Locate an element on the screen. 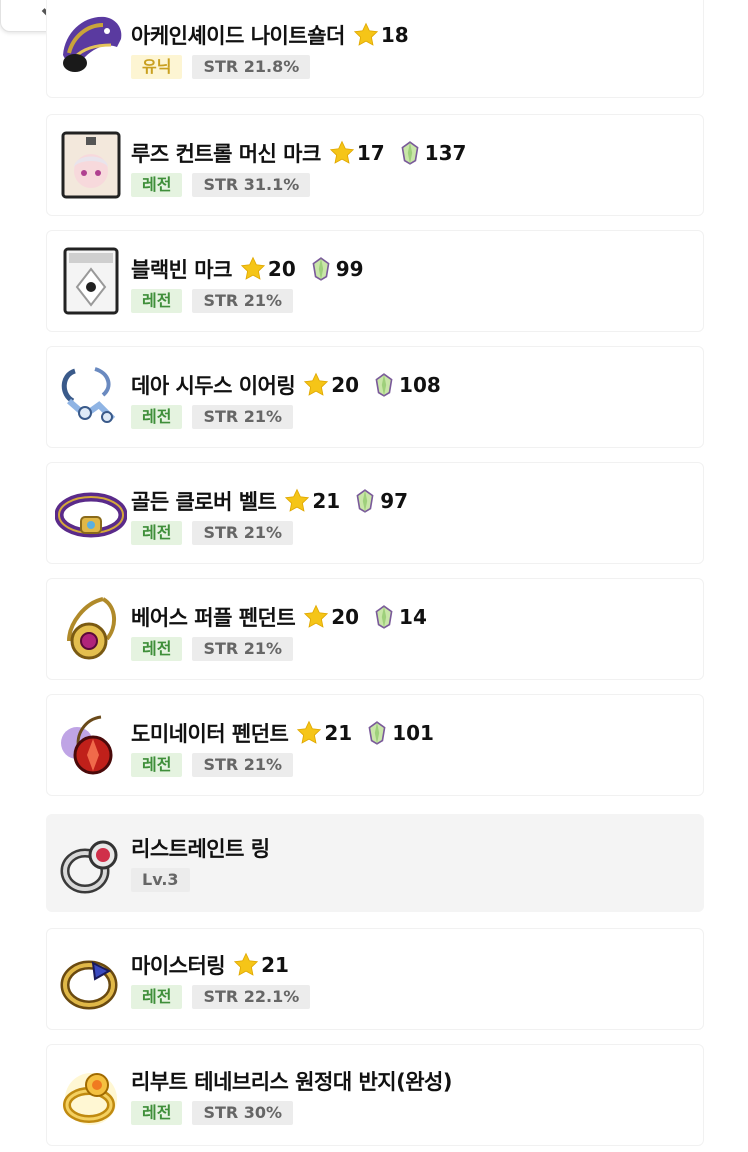 This screenshot has width=748, height=1152. blackbean-mark-icon is located at coordinates (91, 281).